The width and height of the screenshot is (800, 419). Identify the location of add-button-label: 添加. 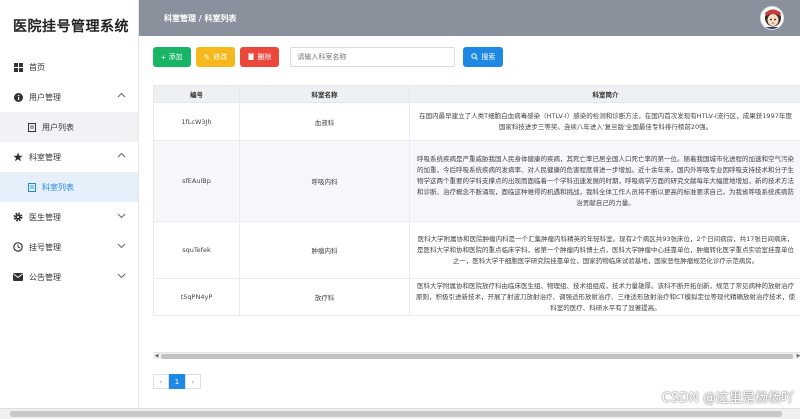
(175, 57).